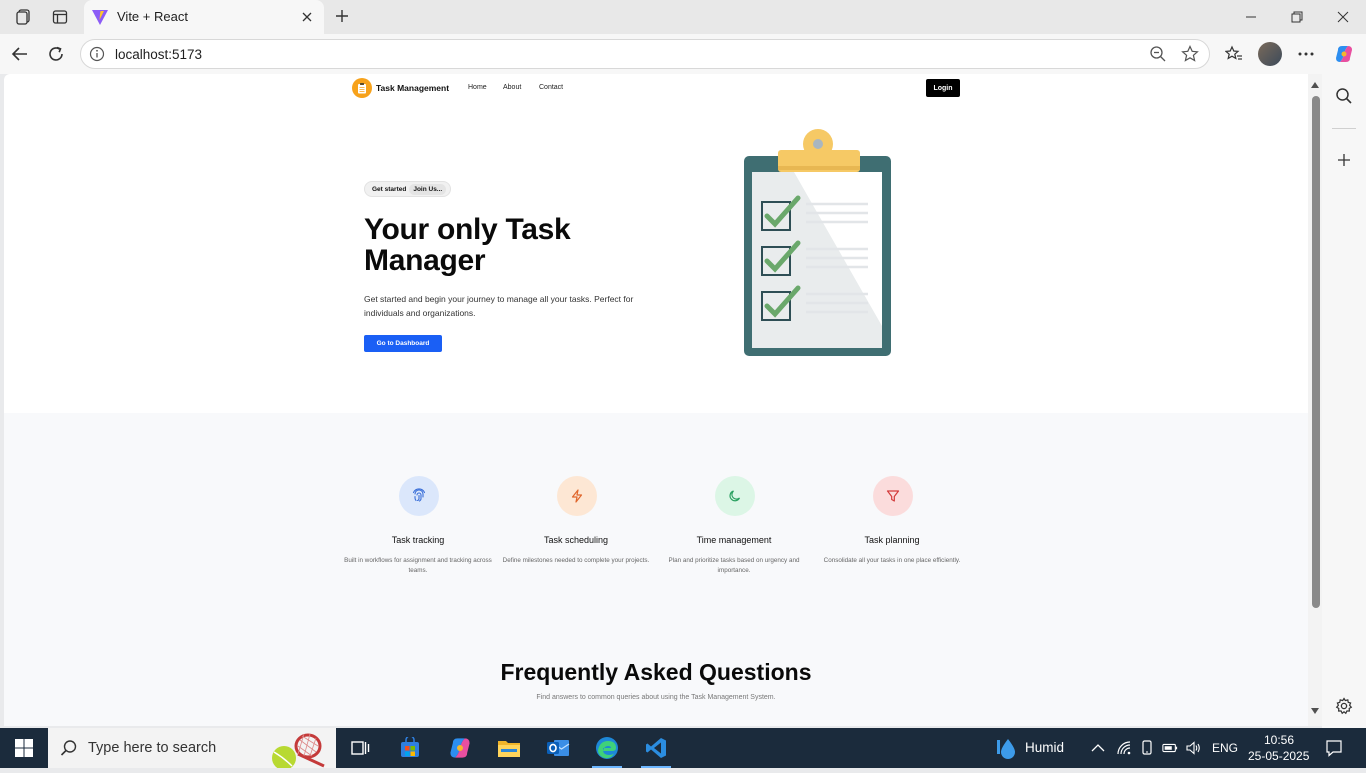 The height and width of the screenshot is (773, 1366). What do you see at coordinates (419, 496) in the screenshot?
I see `fingerprint-icon` at bounding box center [419, 496].